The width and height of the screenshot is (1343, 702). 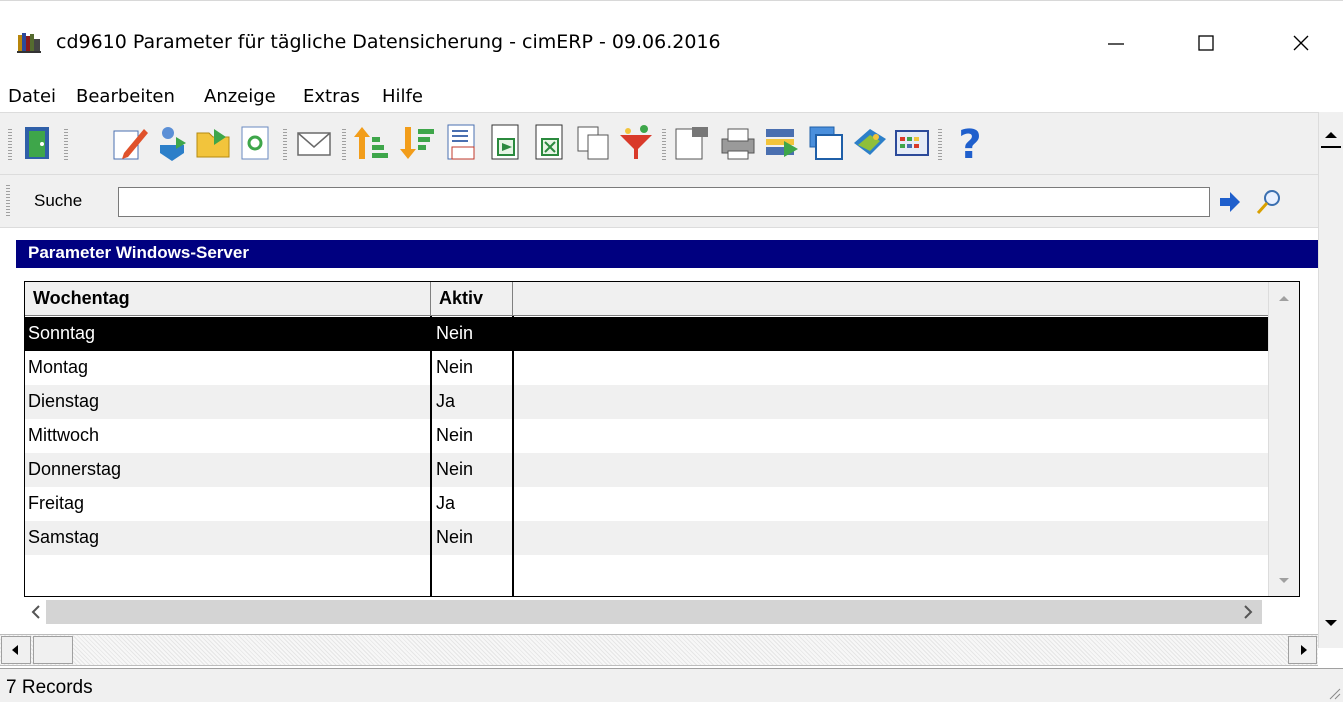 I want to click on table-row: Montag Nein, so click(x=646, y=368).